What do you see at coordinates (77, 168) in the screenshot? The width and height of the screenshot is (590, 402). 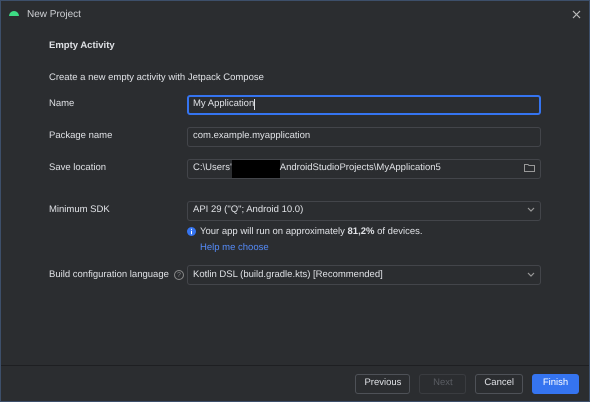 I see `field-label: Save location` at bounding box center [77, 168].